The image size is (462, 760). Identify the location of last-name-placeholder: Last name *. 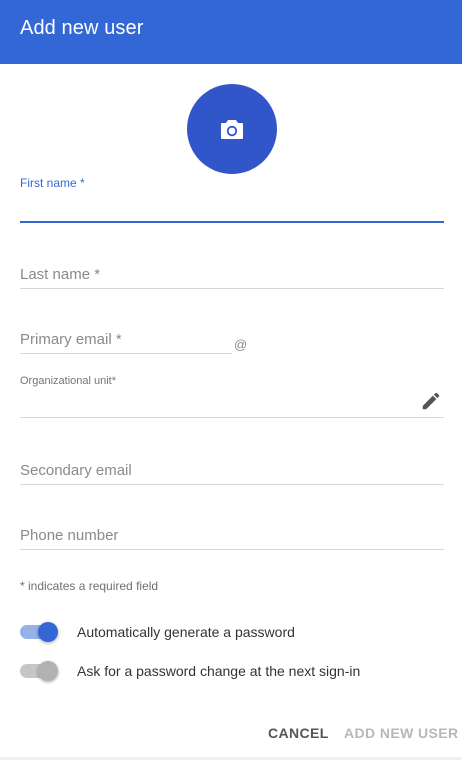
(60, 274).